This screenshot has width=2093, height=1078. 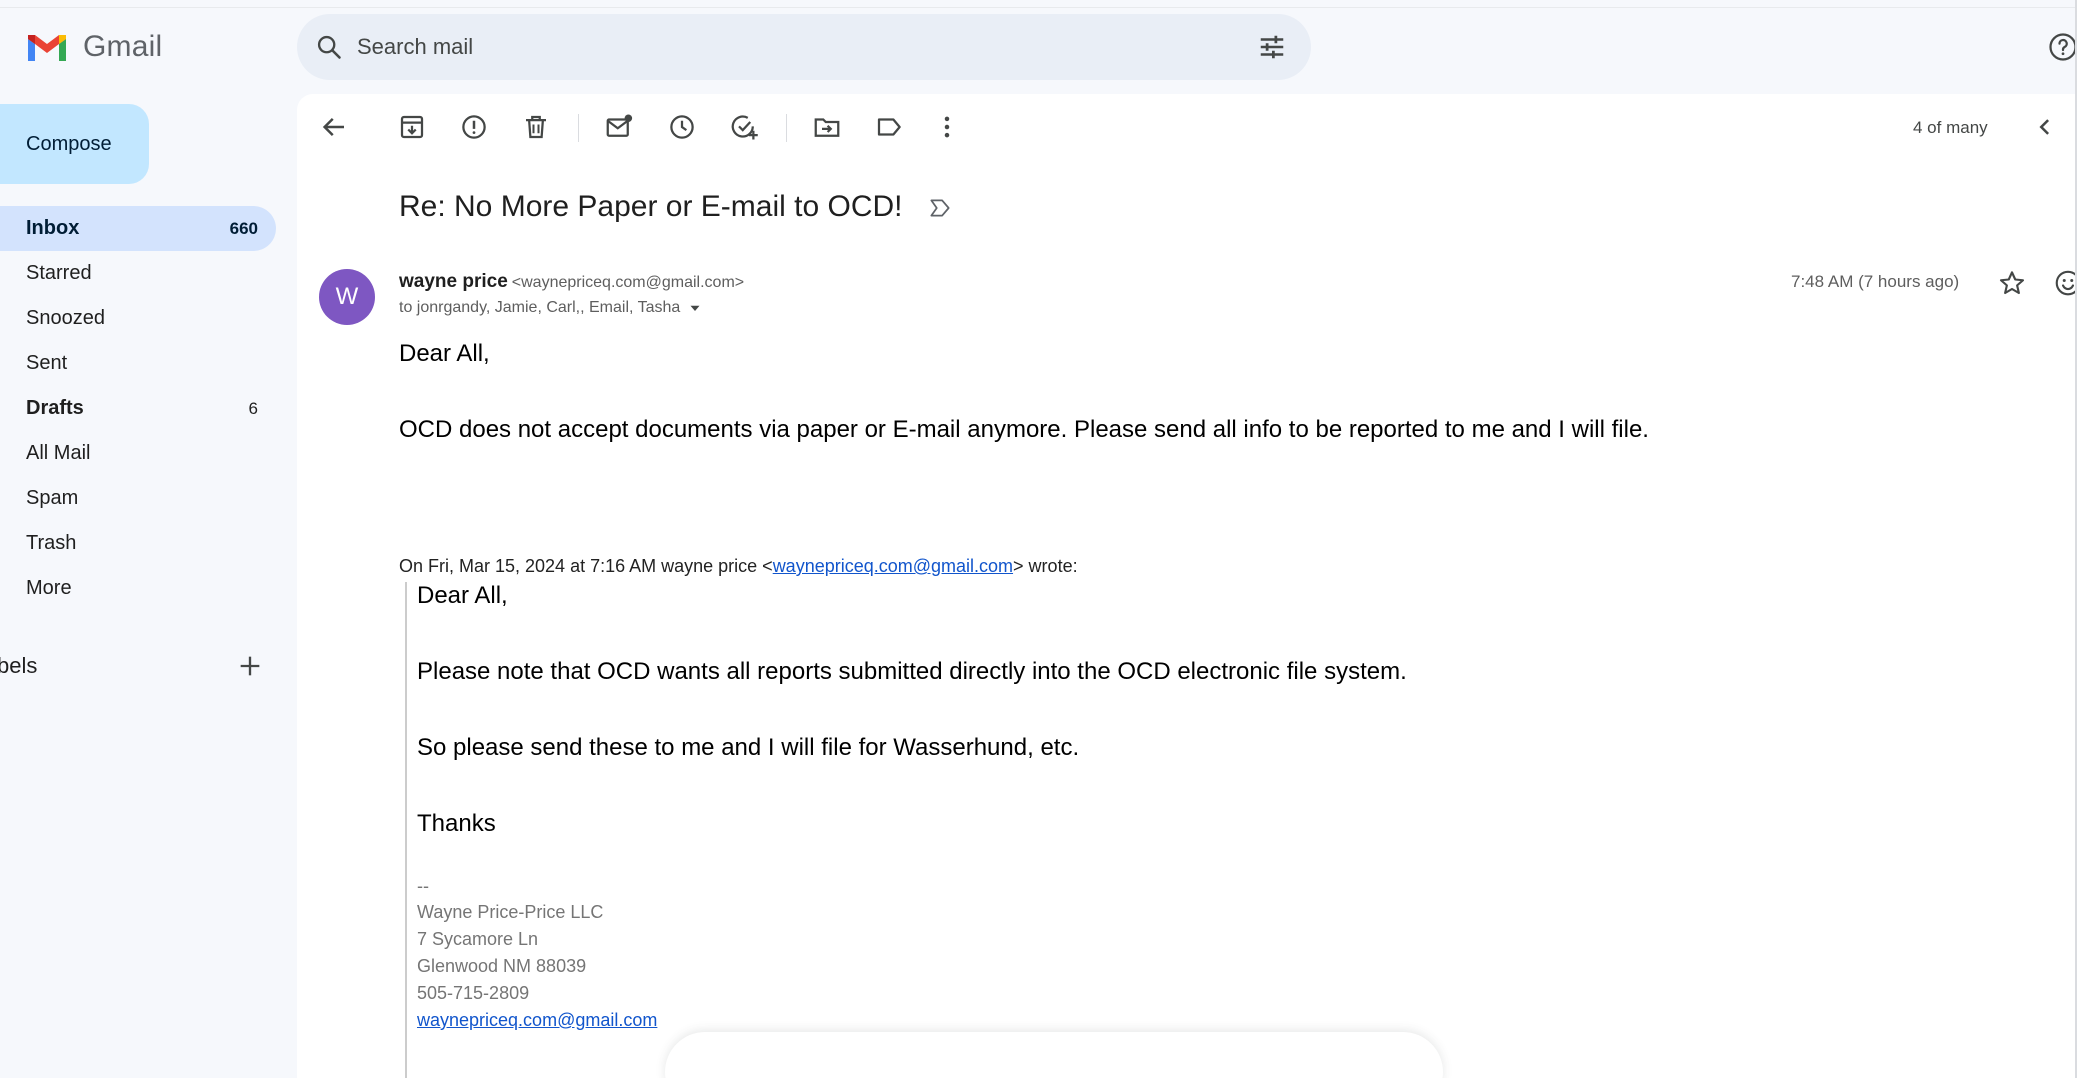 I want to click on window-edge, so click(x=2084, y=539).